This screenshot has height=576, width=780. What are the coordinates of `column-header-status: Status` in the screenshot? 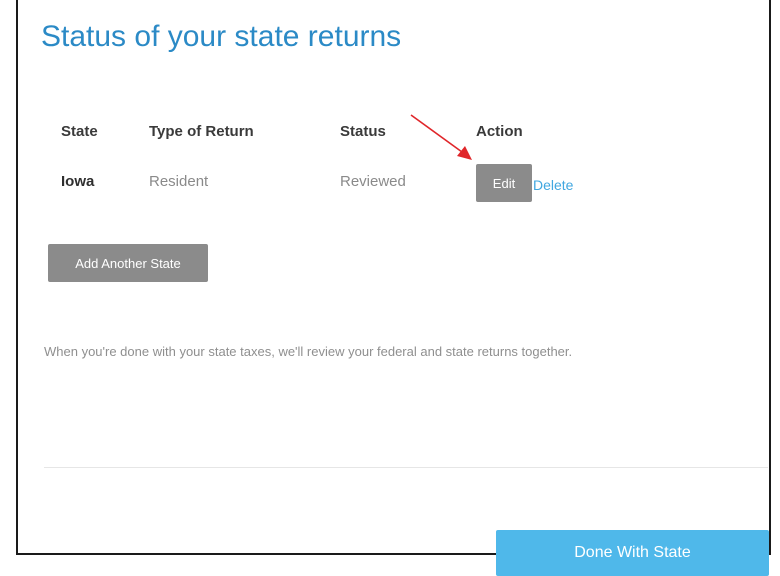 It's located at (363, 131).